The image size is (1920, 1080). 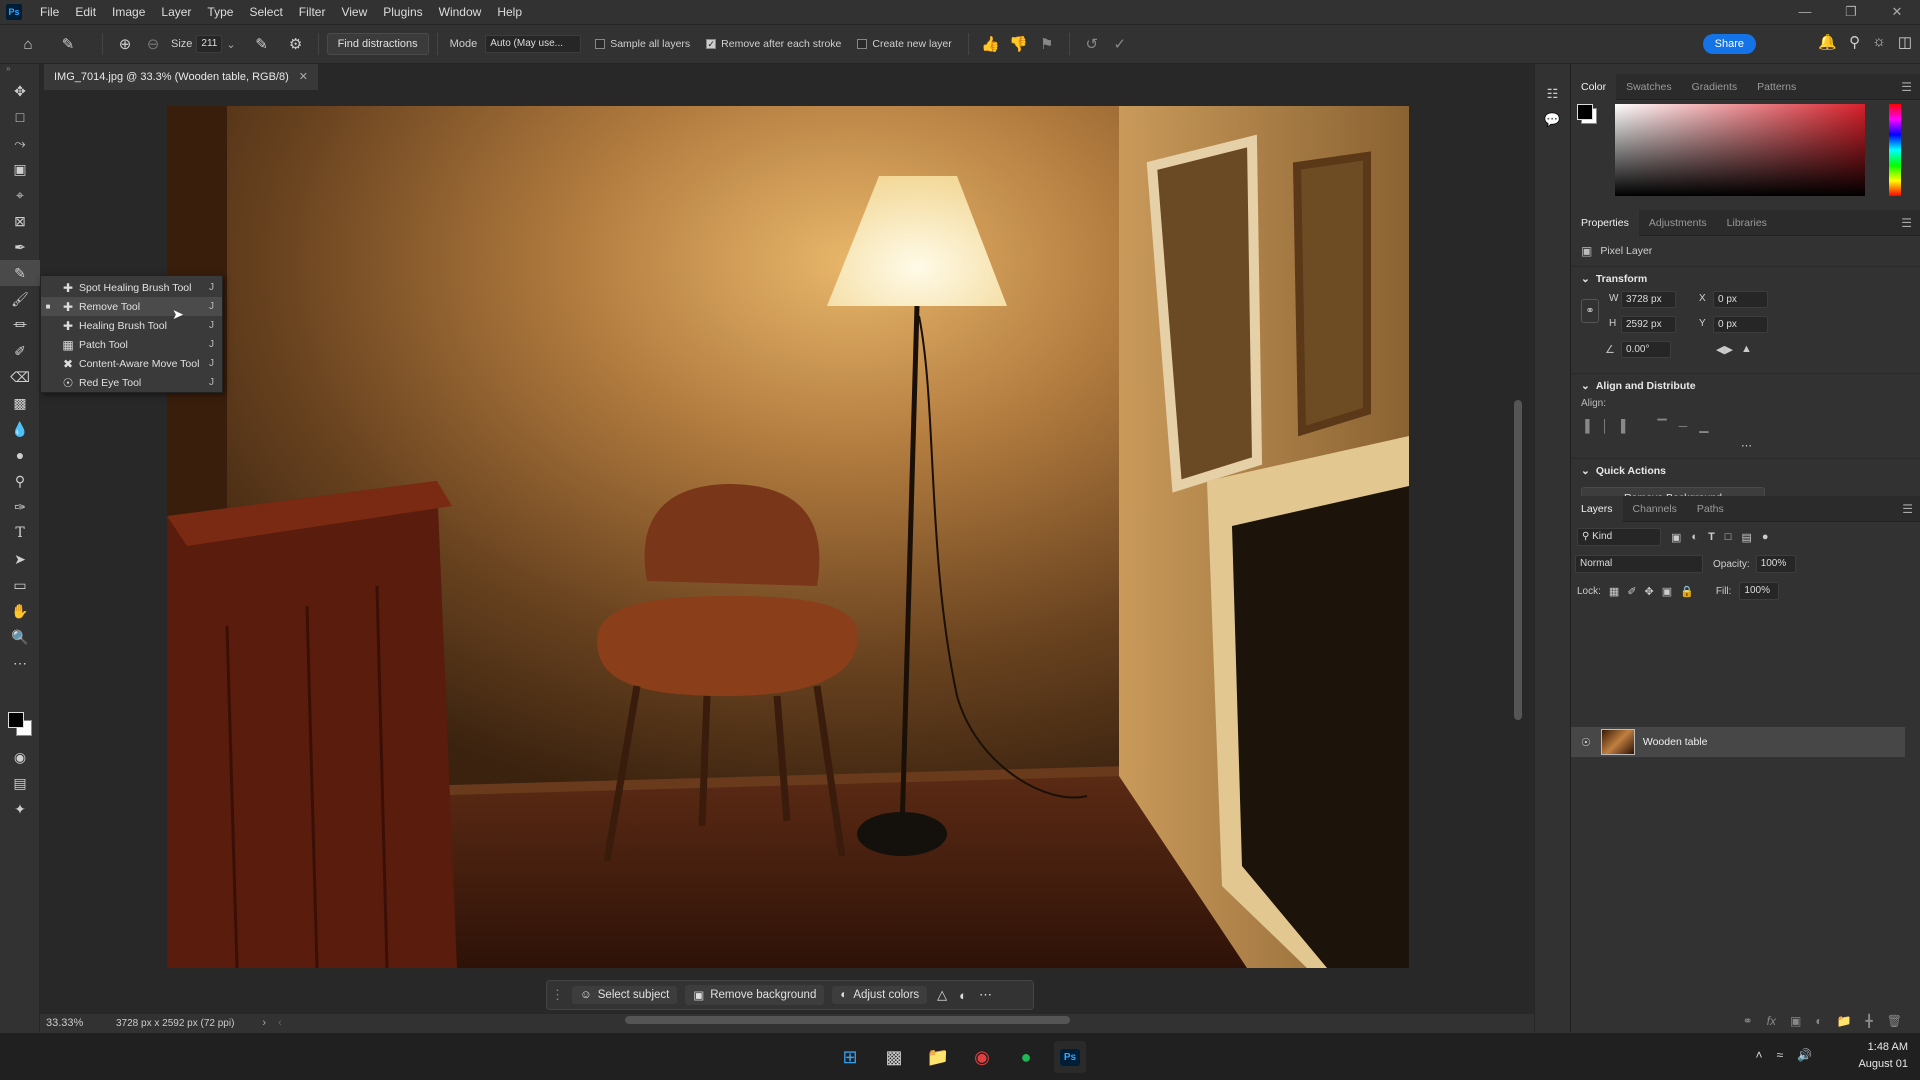 I want to click on delete-layer-icon: 🗑, so click(x=1894, y=1021).